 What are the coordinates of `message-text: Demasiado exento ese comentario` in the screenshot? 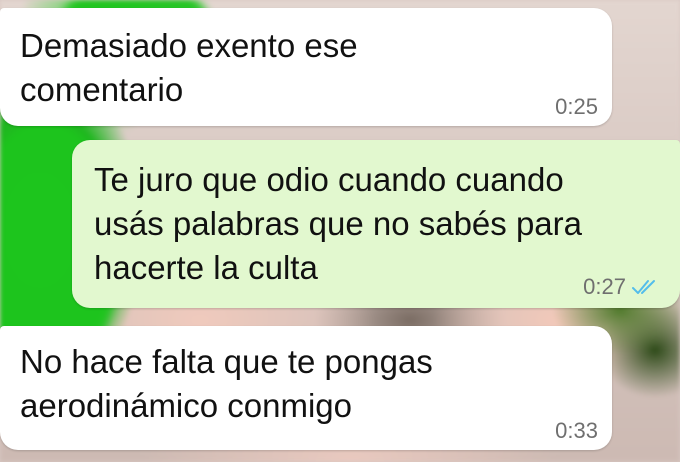 It's located at (189, 67).